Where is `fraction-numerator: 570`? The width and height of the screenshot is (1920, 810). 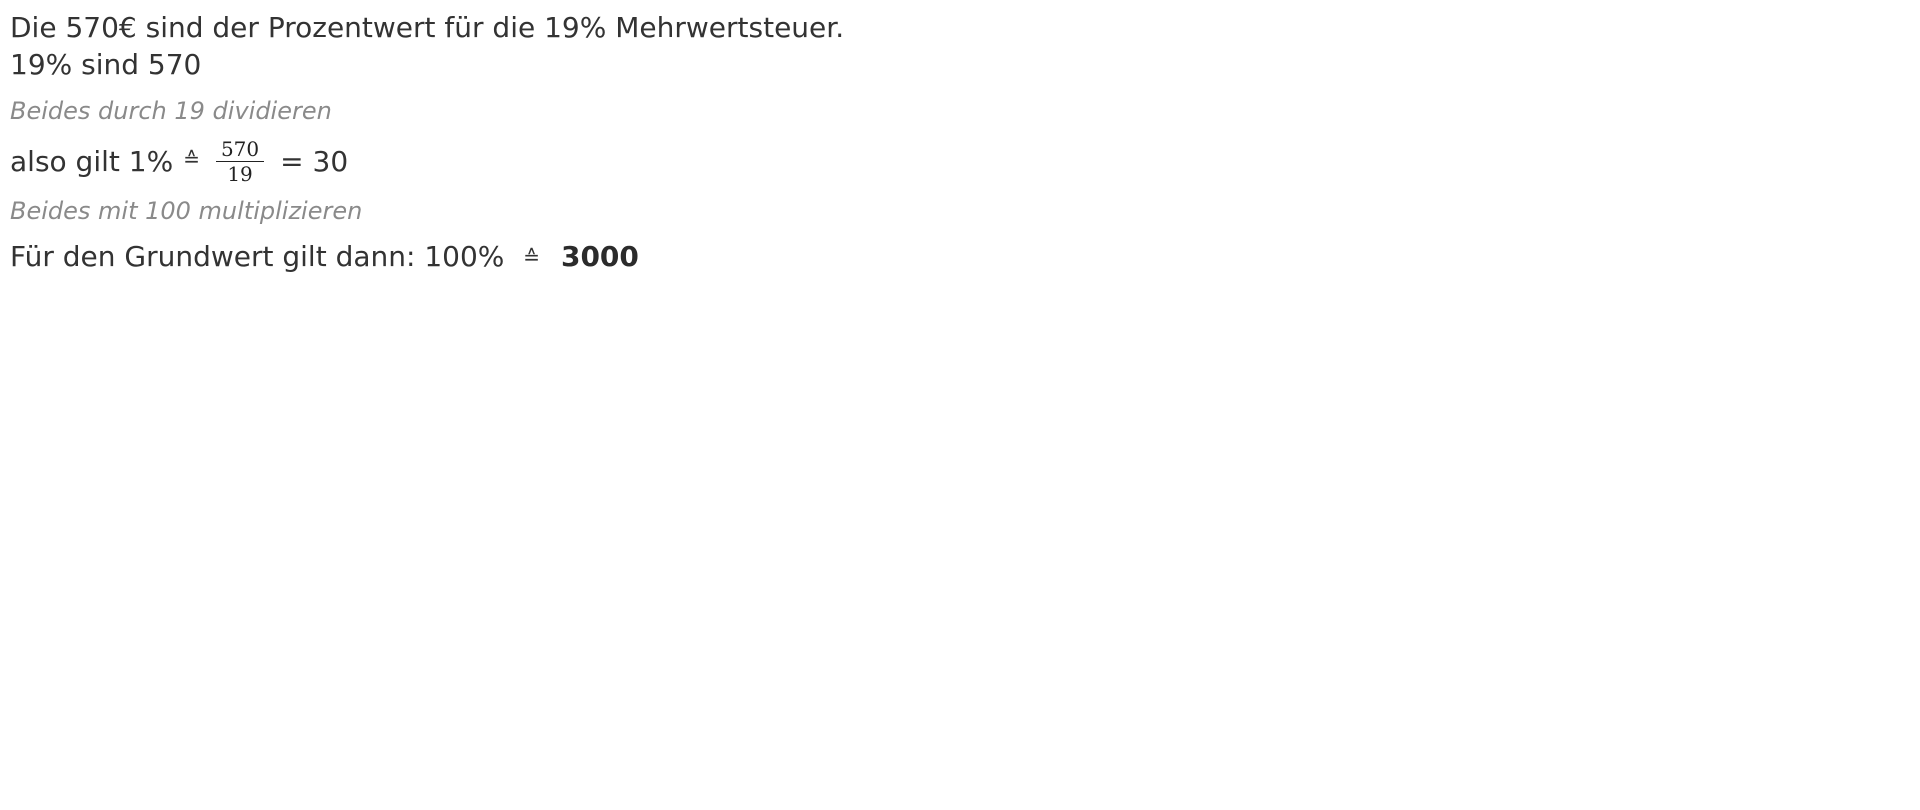 fraction-numerator: 570 is located at coordinates (240, 150).